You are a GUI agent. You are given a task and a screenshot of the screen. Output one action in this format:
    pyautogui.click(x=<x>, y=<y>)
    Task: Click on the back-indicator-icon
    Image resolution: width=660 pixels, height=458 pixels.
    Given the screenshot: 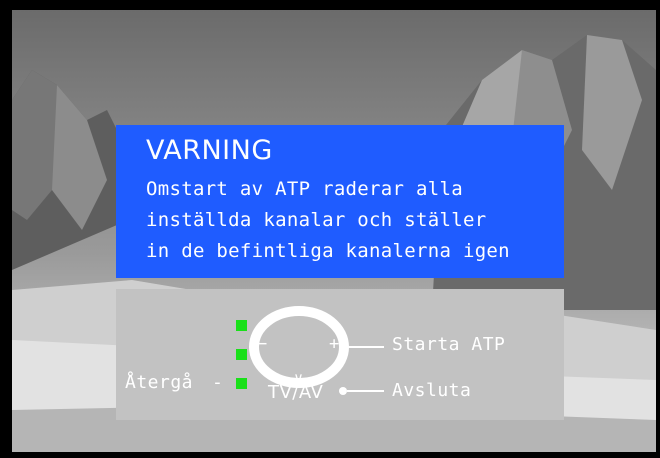 What is the action you would take?
    pyautogui.click(x=241, y=383)
    